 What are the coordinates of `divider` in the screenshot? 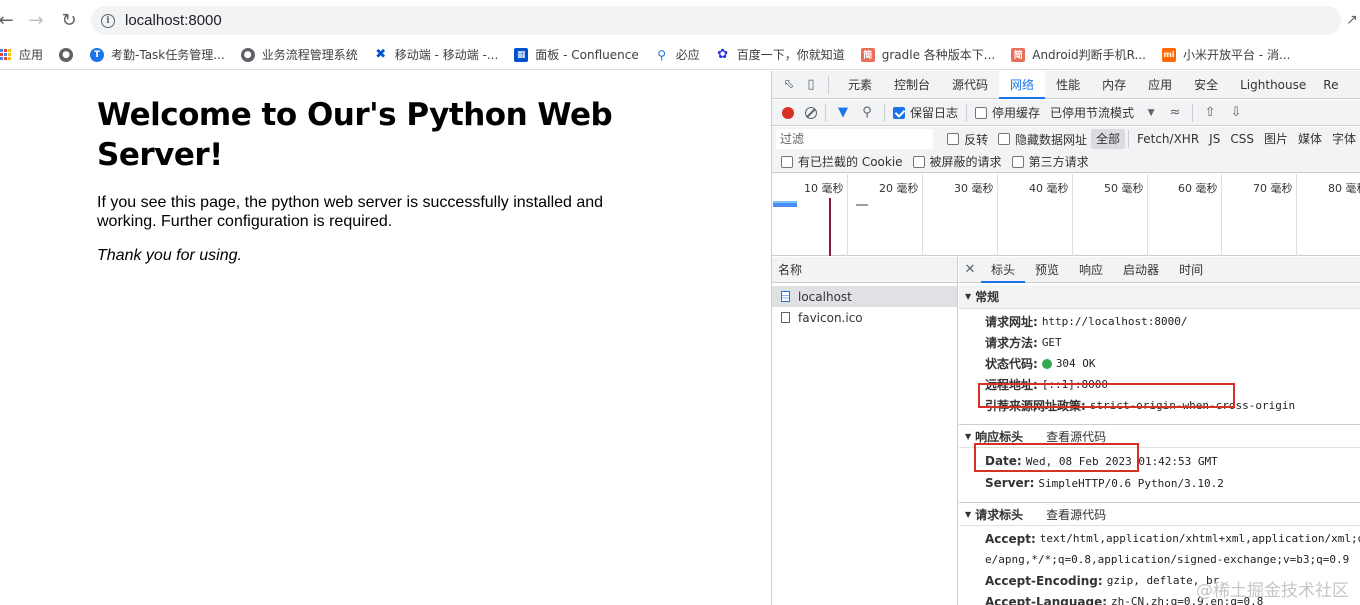 It's located at (1193, 112).